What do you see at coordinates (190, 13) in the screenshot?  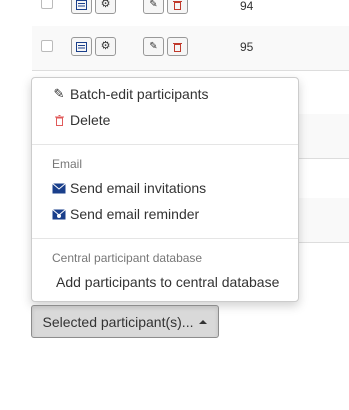 I see `table-row: ⚙ ✎ 94` at bounding box center [190, 13].